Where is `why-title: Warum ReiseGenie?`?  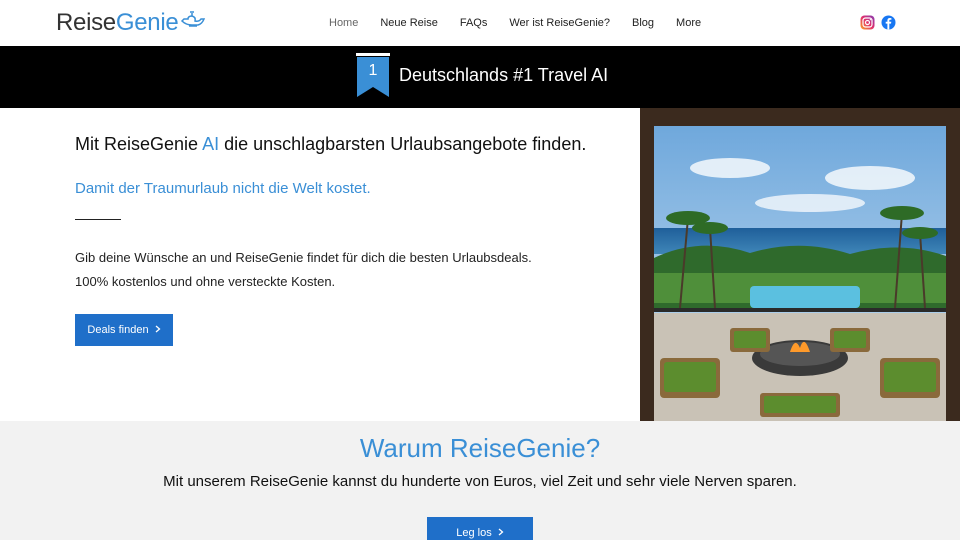 why-title: Warum ReiseGenie? is located at coordinates (480, 448).